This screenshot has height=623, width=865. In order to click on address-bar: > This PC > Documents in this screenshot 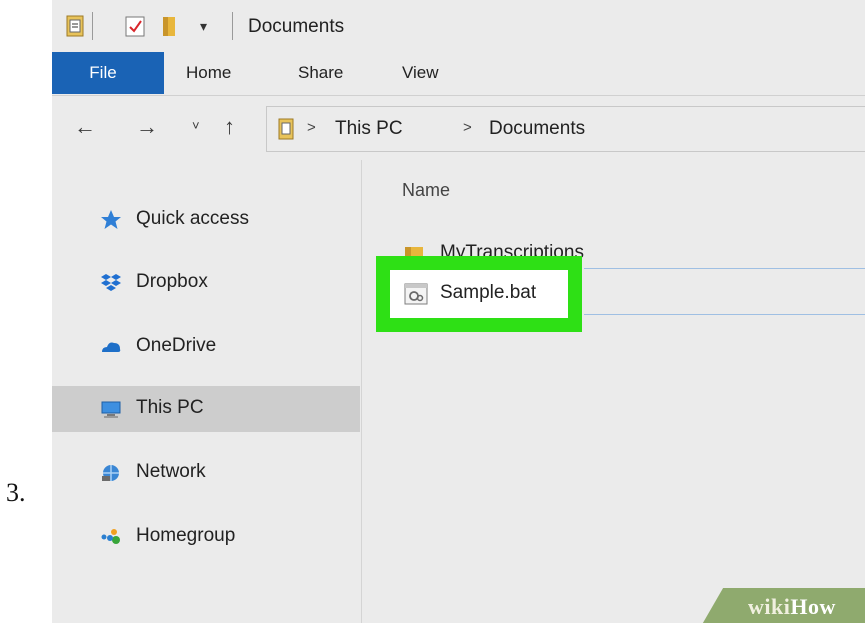, I will do `click(565, 129)`.